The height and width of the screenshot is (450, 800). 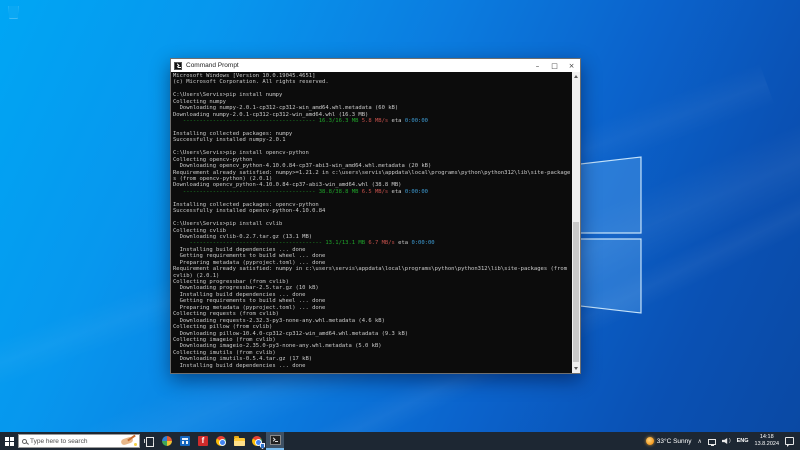 I want to click on recycle-bin-icon, so click(x=13, y=12).